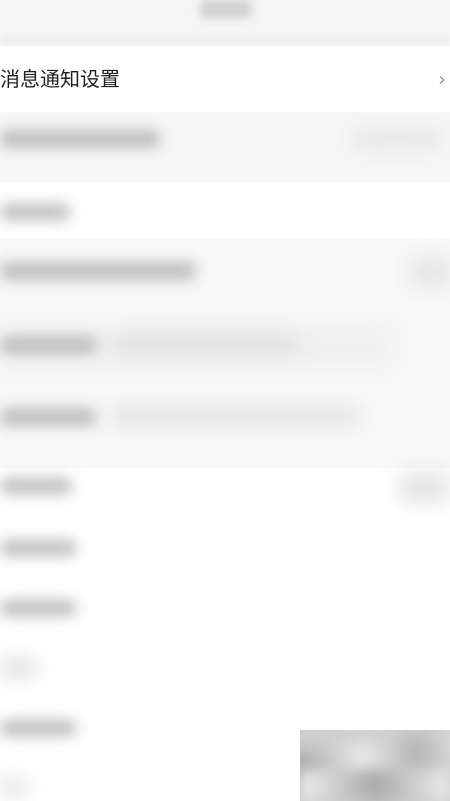 The width and height of the screenshot is (450, 801). I want to click on chevron-right-icon: ›, so click(442, 79).